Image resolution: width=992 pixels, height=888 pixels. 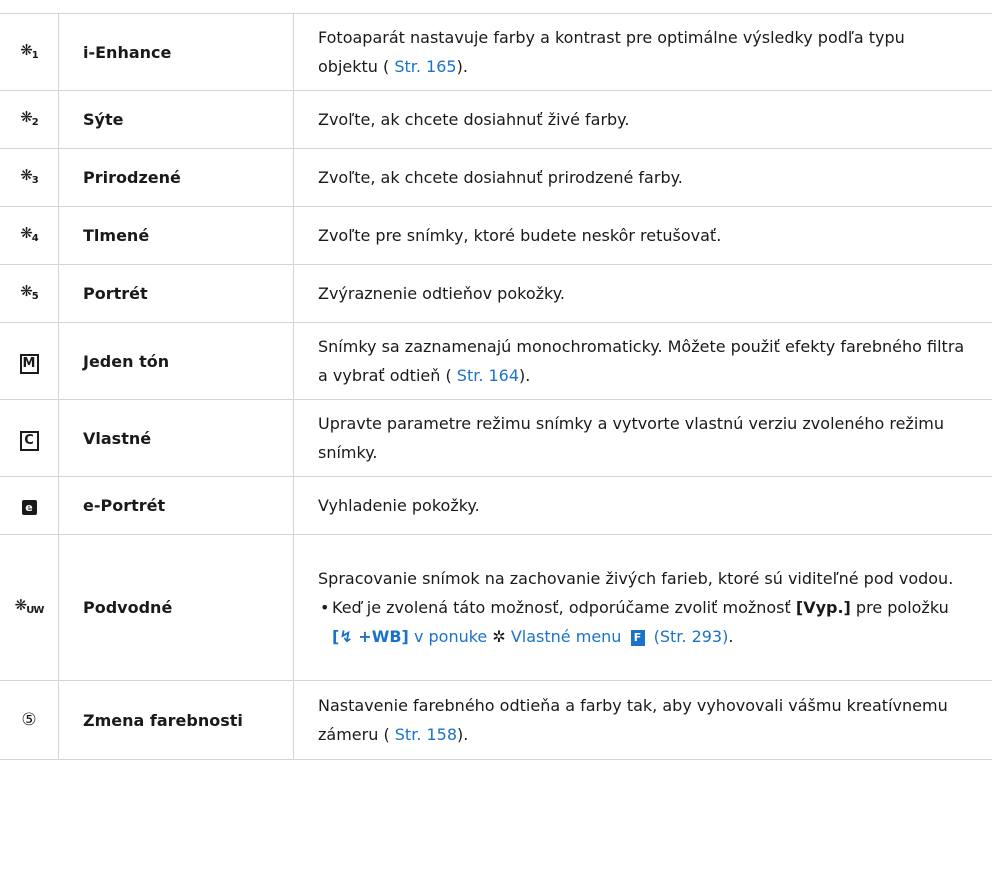 What do you see at coordinates (176, 177) in the screenshot?
I see `mode-name: Prirodzené` at bounding box center [176, 177].